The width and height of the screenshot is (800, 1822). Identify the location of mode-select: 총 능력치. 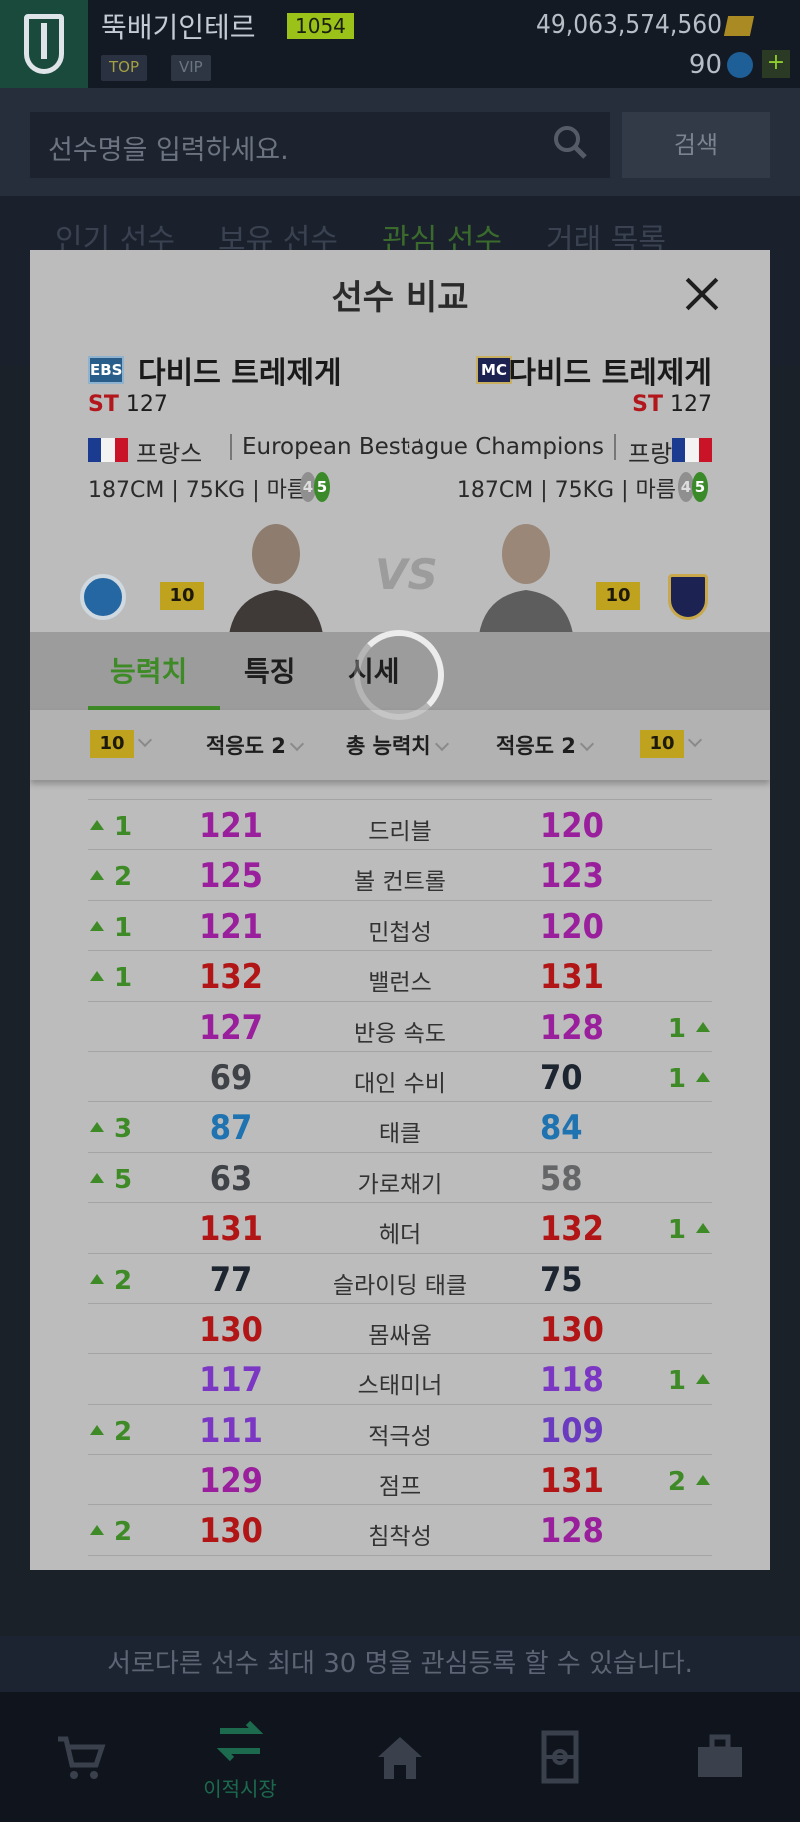
(397, 745).